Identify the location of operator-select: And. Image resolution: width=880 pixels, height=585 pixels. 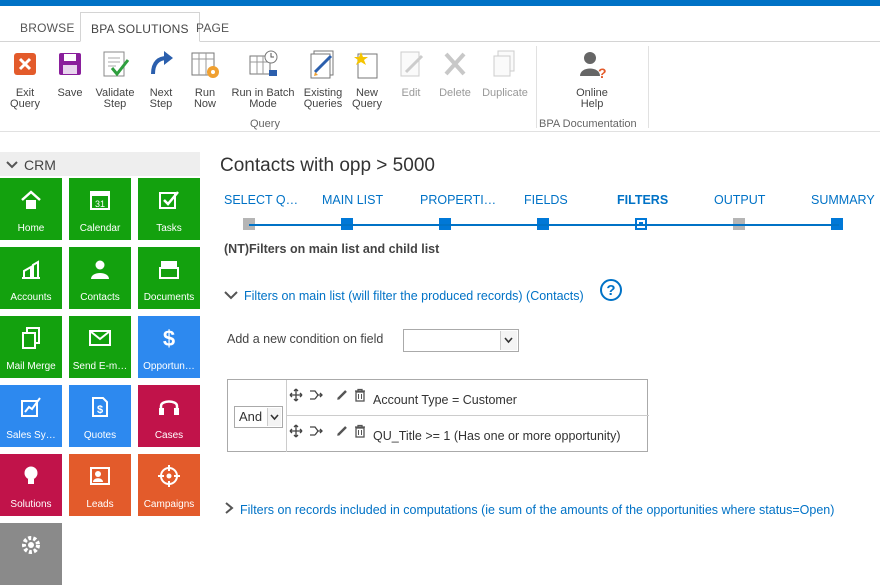
(258, 417).